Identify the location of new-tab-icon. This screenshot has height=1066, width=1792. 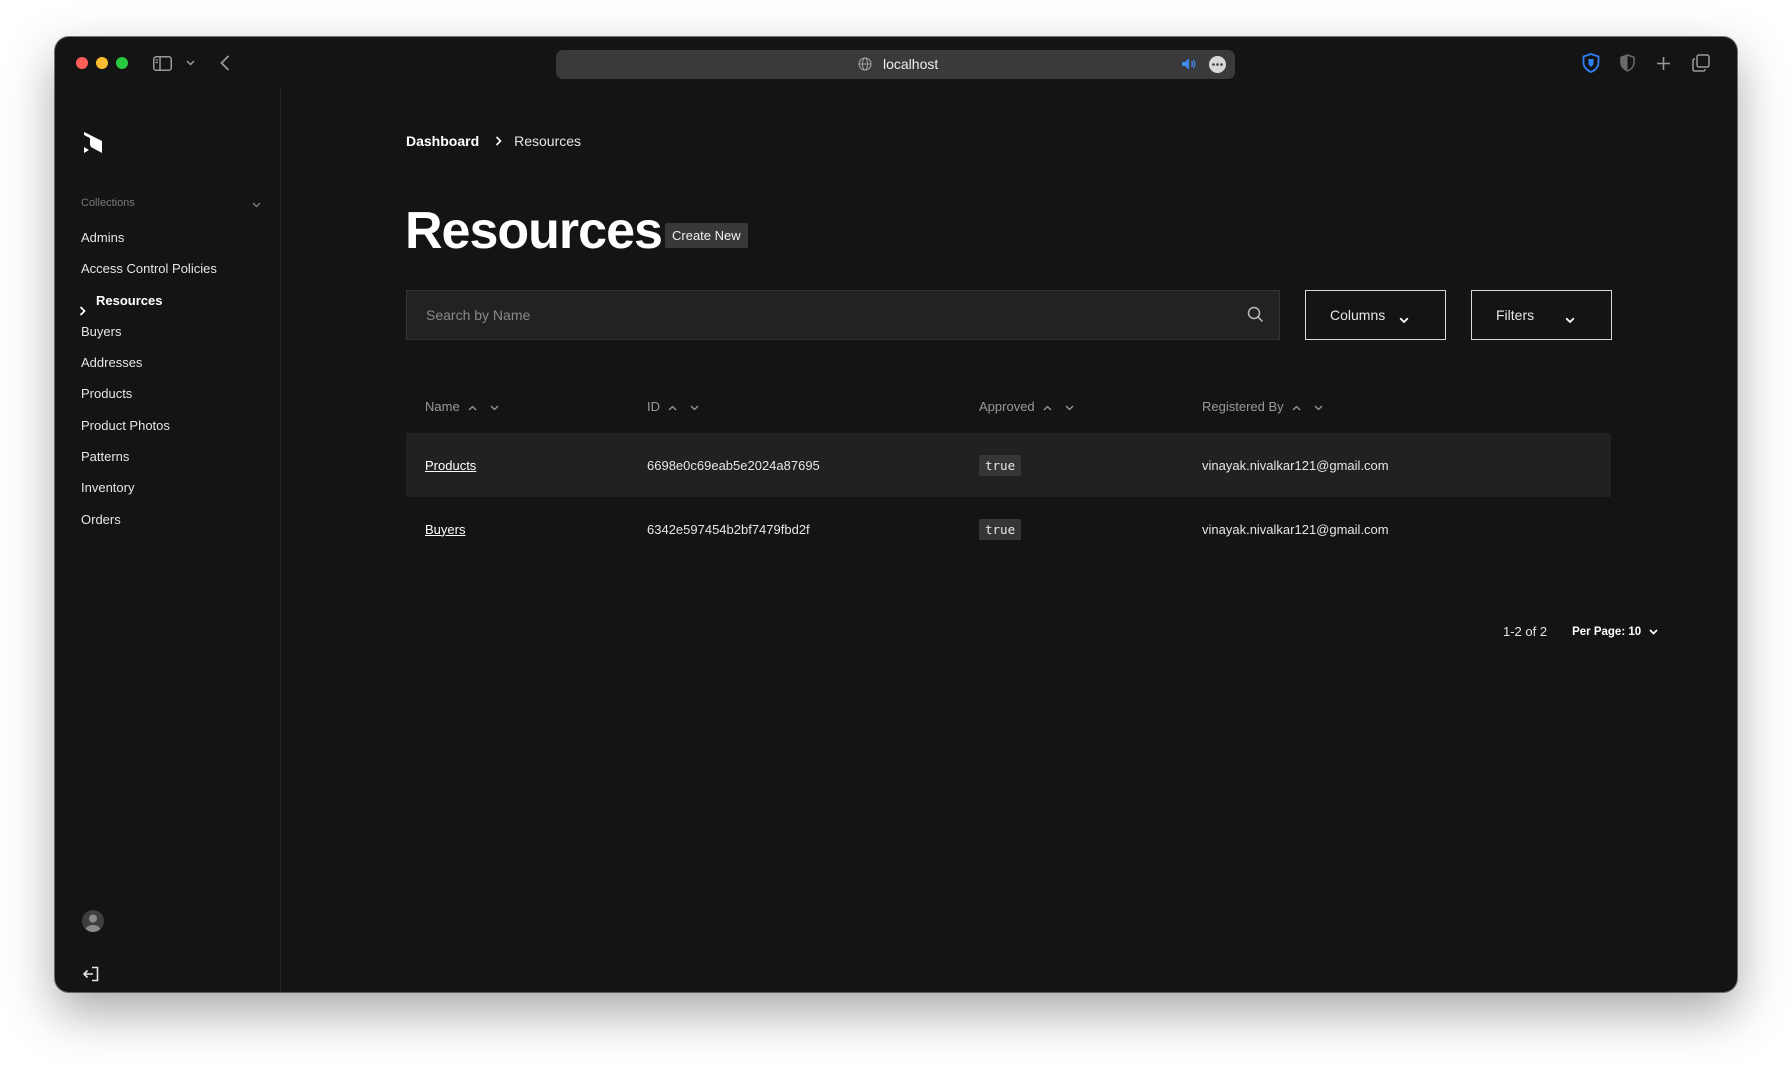
(1663, 63).